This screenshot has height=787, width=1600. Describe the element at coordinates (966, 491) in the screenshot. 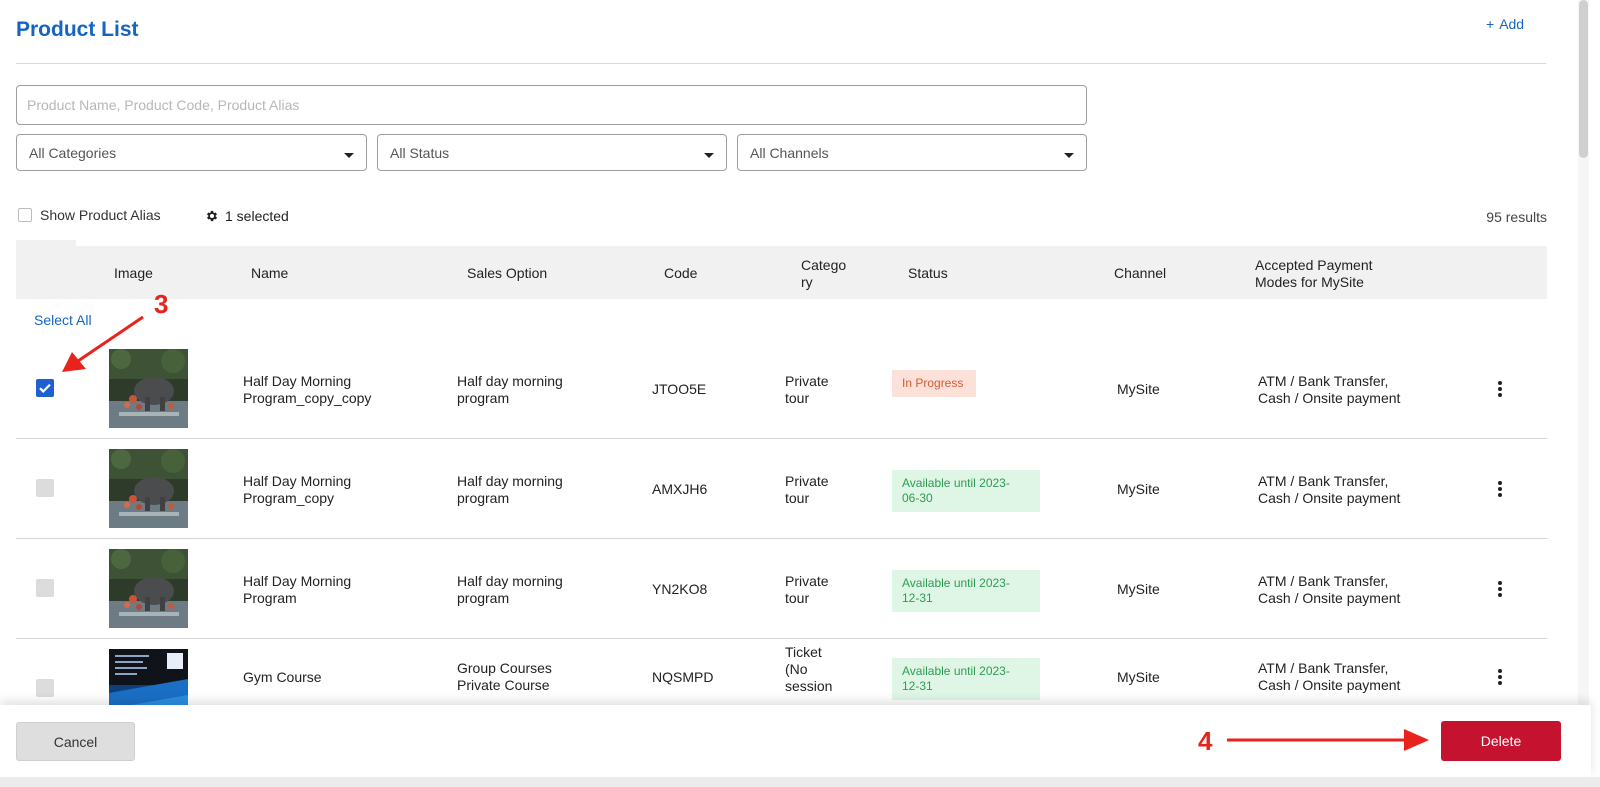

I see `status-badge: Available until 2023- 06-30` at that location.